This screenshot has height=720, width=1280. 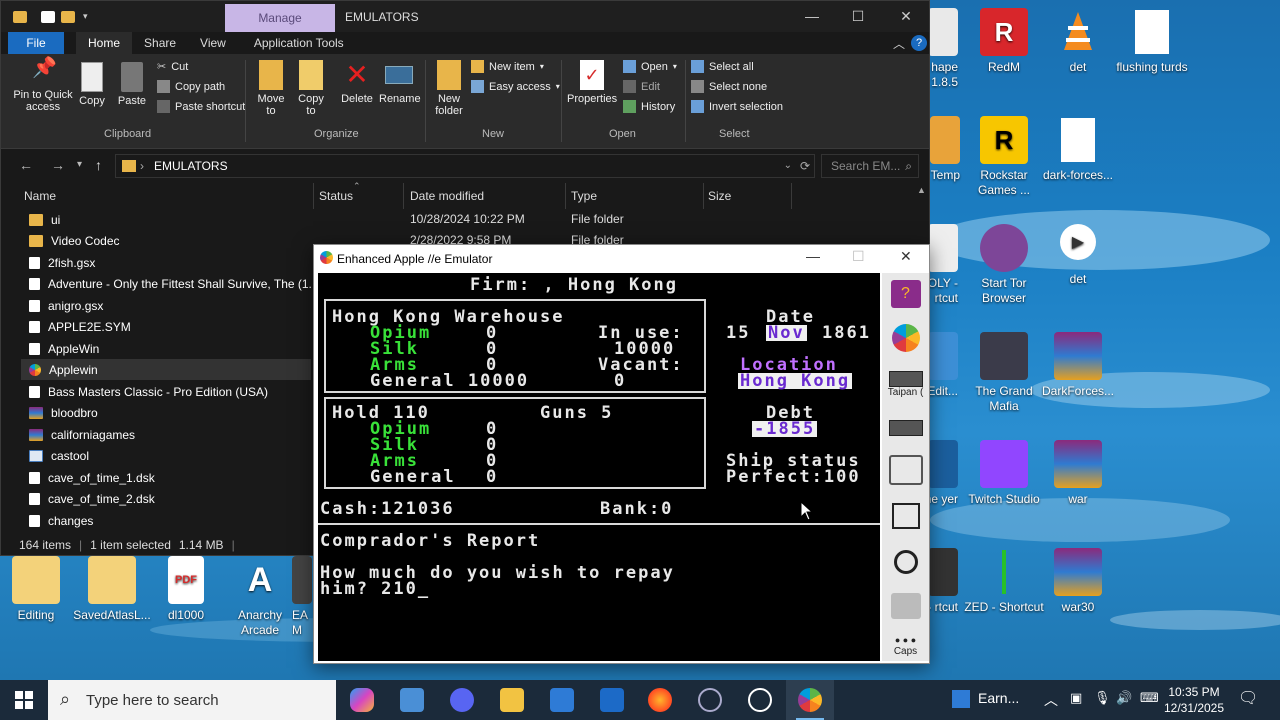 I want to click on copy-button: Copy, so click(x=92, y=84).